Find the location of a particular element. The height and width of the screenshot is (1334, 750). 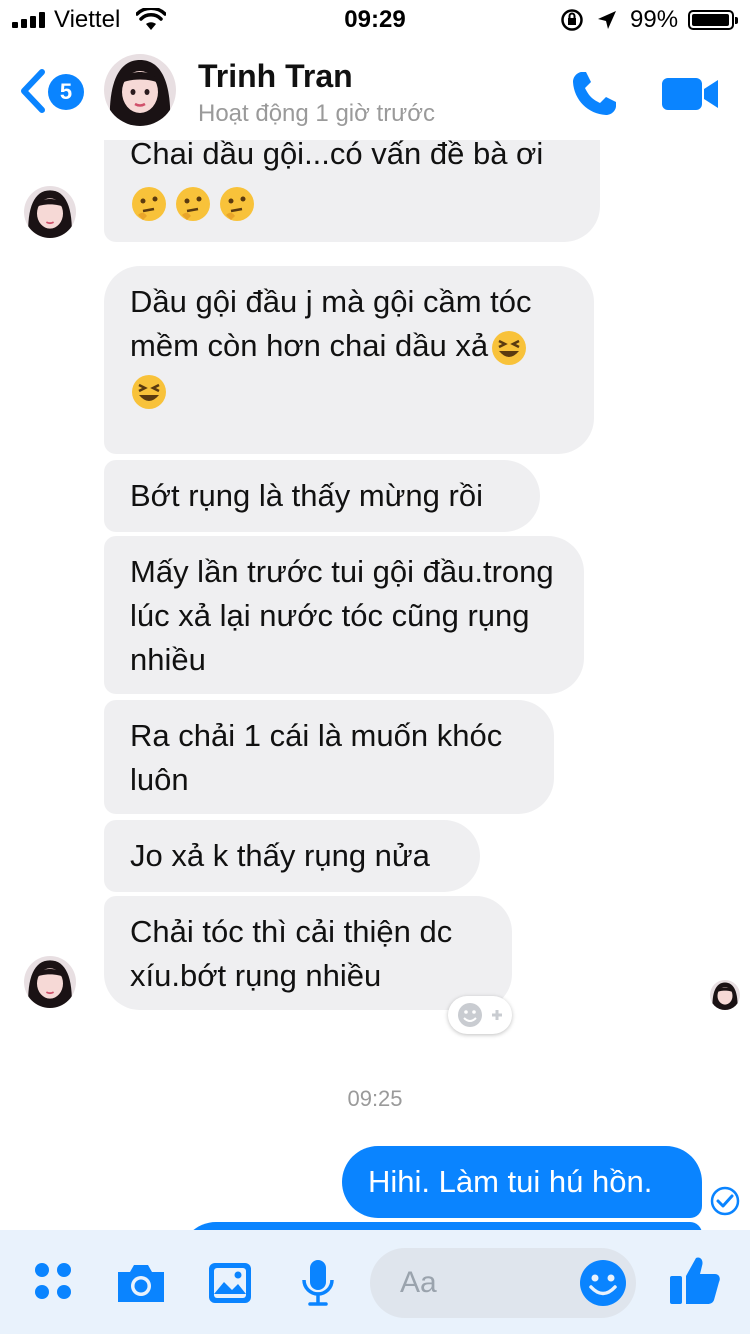

message-timestamp: 09:25 is located at coordinates (375, 1098).